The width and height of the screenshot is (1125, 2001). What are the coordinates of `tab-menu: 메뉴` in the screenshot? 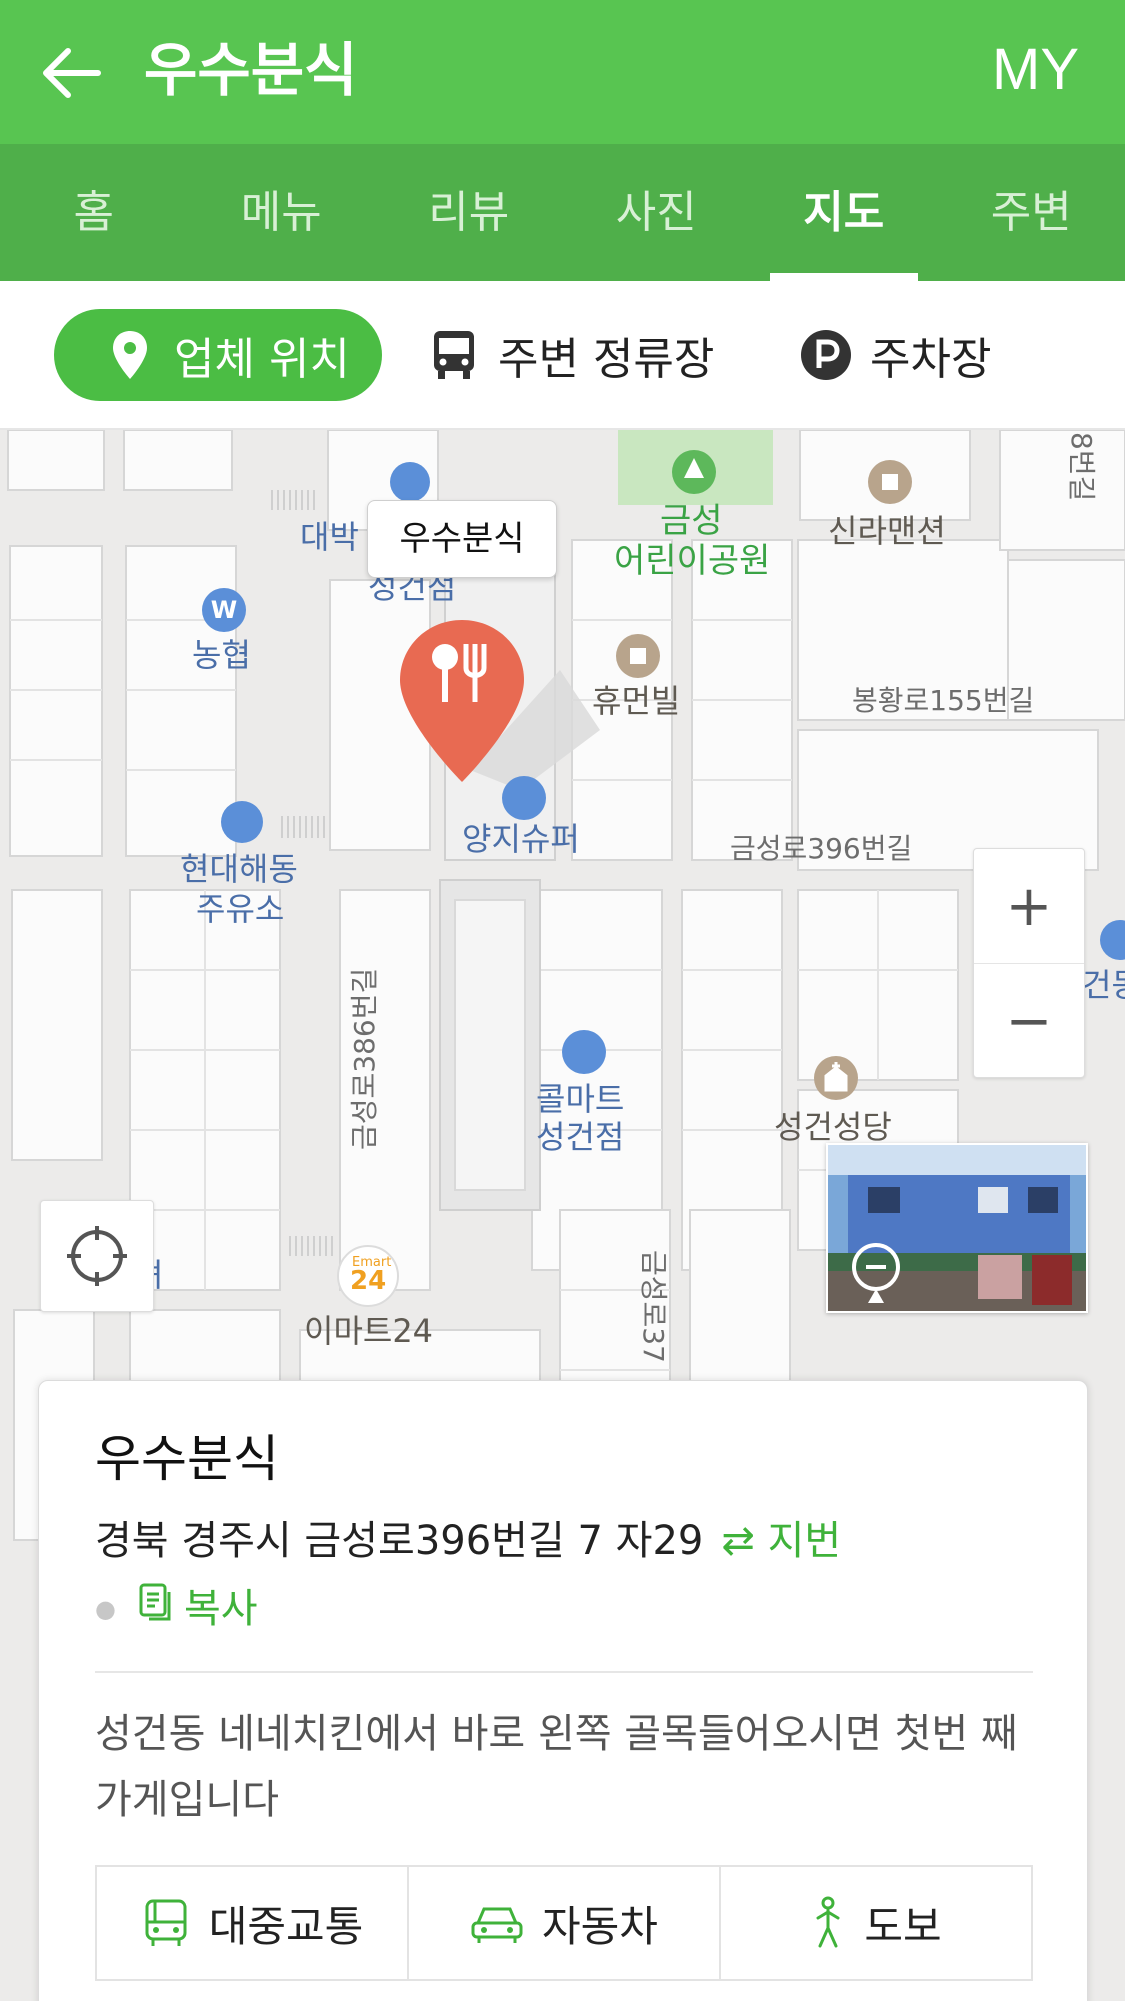 It's located at (282, 212).